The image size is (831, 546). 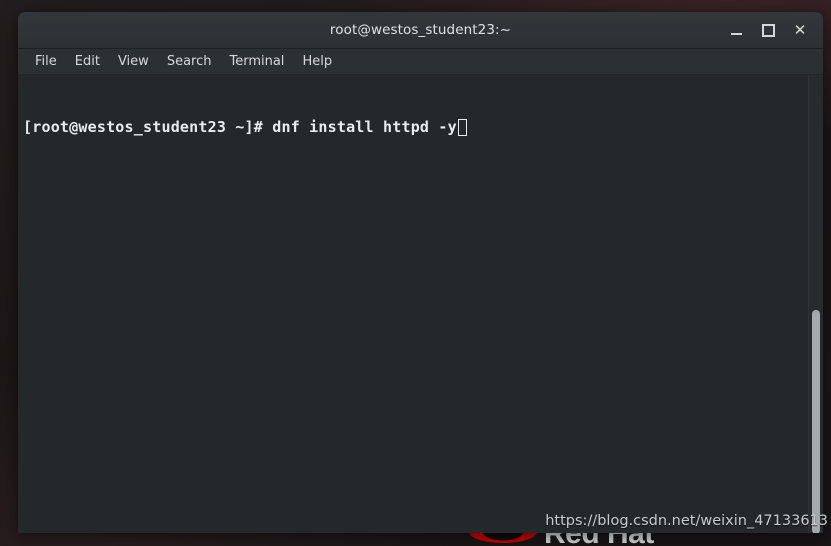 I want to click on vertical-scrollbar, so click(x=815, y=304).